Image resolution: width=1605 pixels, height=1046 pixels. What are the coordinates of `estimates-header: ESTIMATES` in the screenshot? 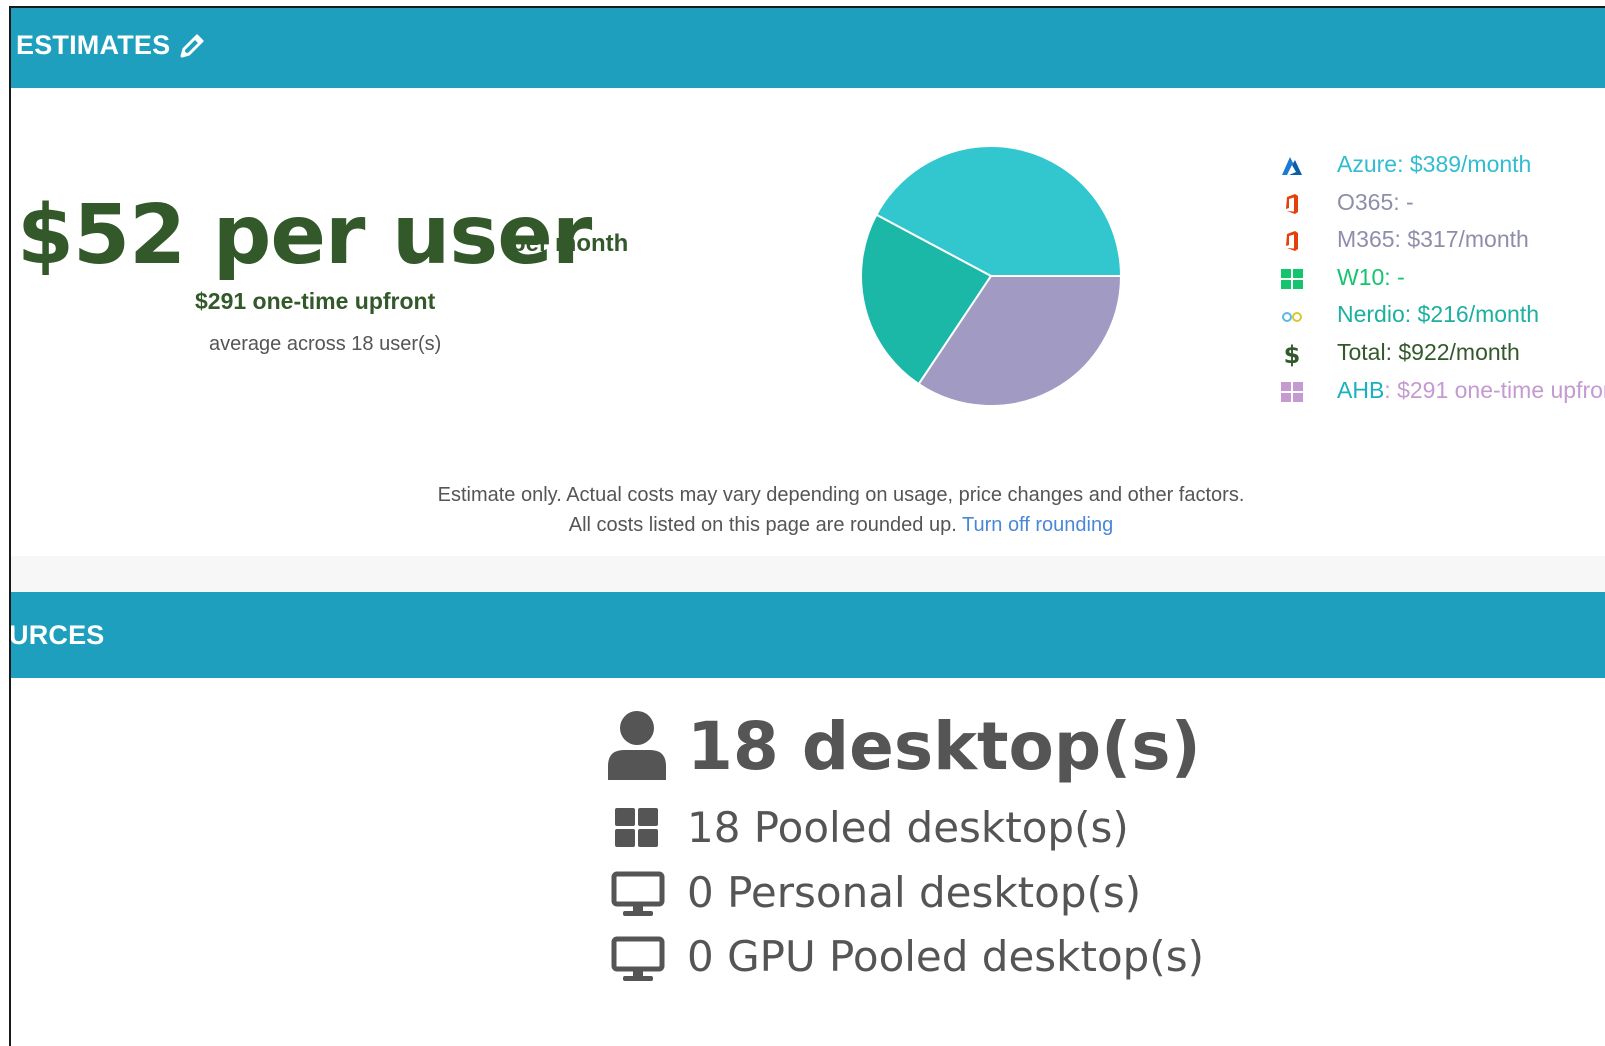 It's located at (808, 48).